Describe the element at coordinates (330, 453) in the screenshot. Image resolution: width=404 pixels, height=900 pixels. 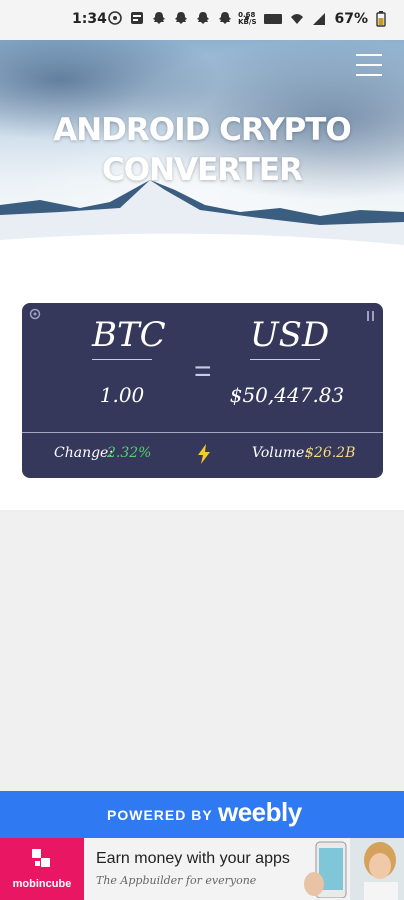
I see `volume-value: $26.2B` at that location.